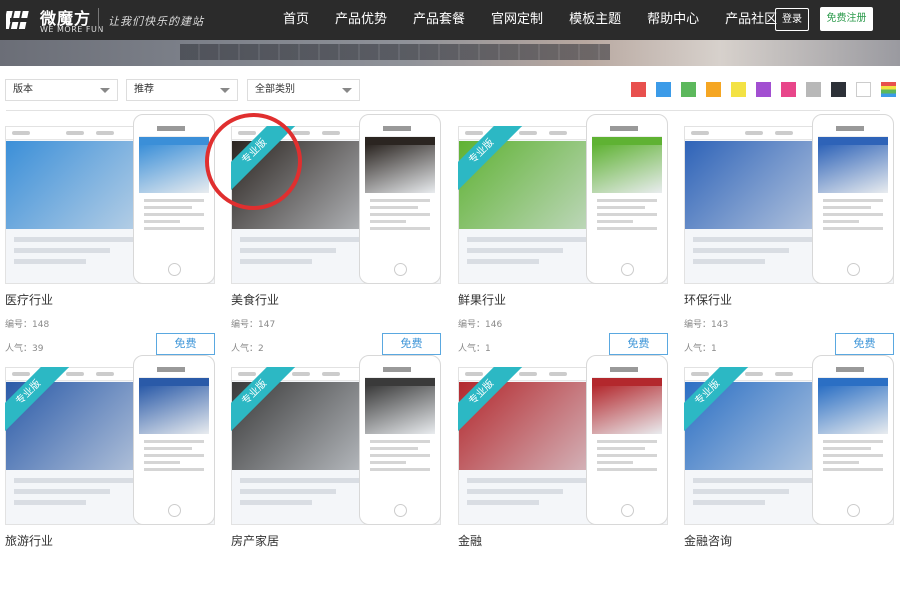 The height and width of the screenshot is (595, 900). Describe the element at coordinates (482, 299) in the screenshot. I see `template-title: 鲜果行业` at that location.